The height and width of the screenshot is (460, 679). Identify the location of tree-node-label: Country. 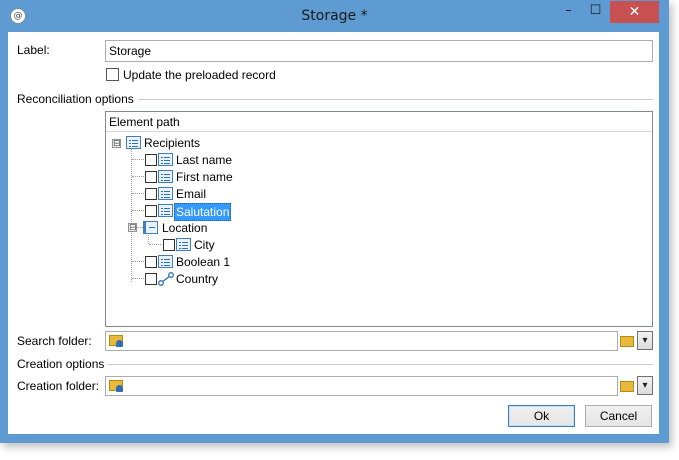
(197, 279).